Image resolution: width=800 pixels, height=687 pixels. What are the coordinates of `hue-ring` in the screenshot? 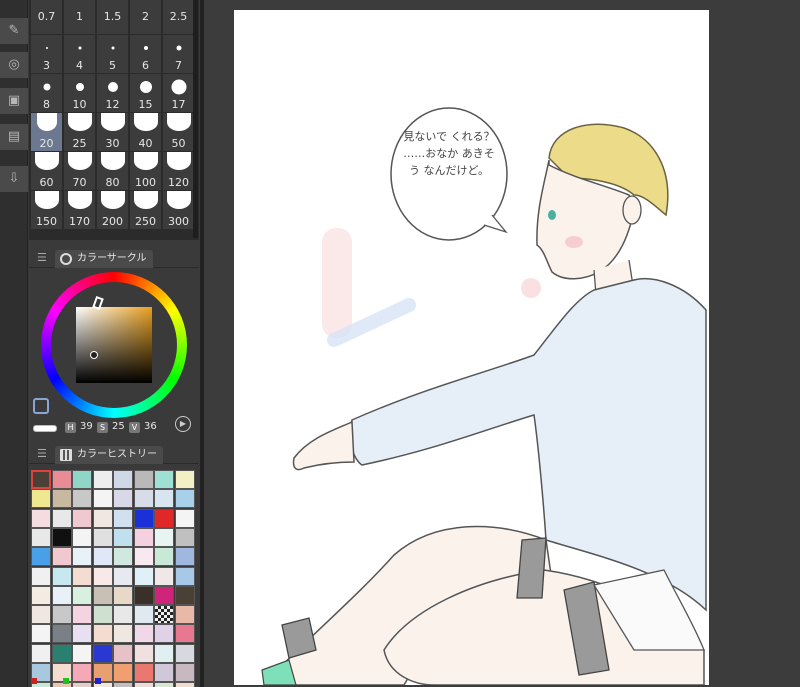 It's located at (114, 345).